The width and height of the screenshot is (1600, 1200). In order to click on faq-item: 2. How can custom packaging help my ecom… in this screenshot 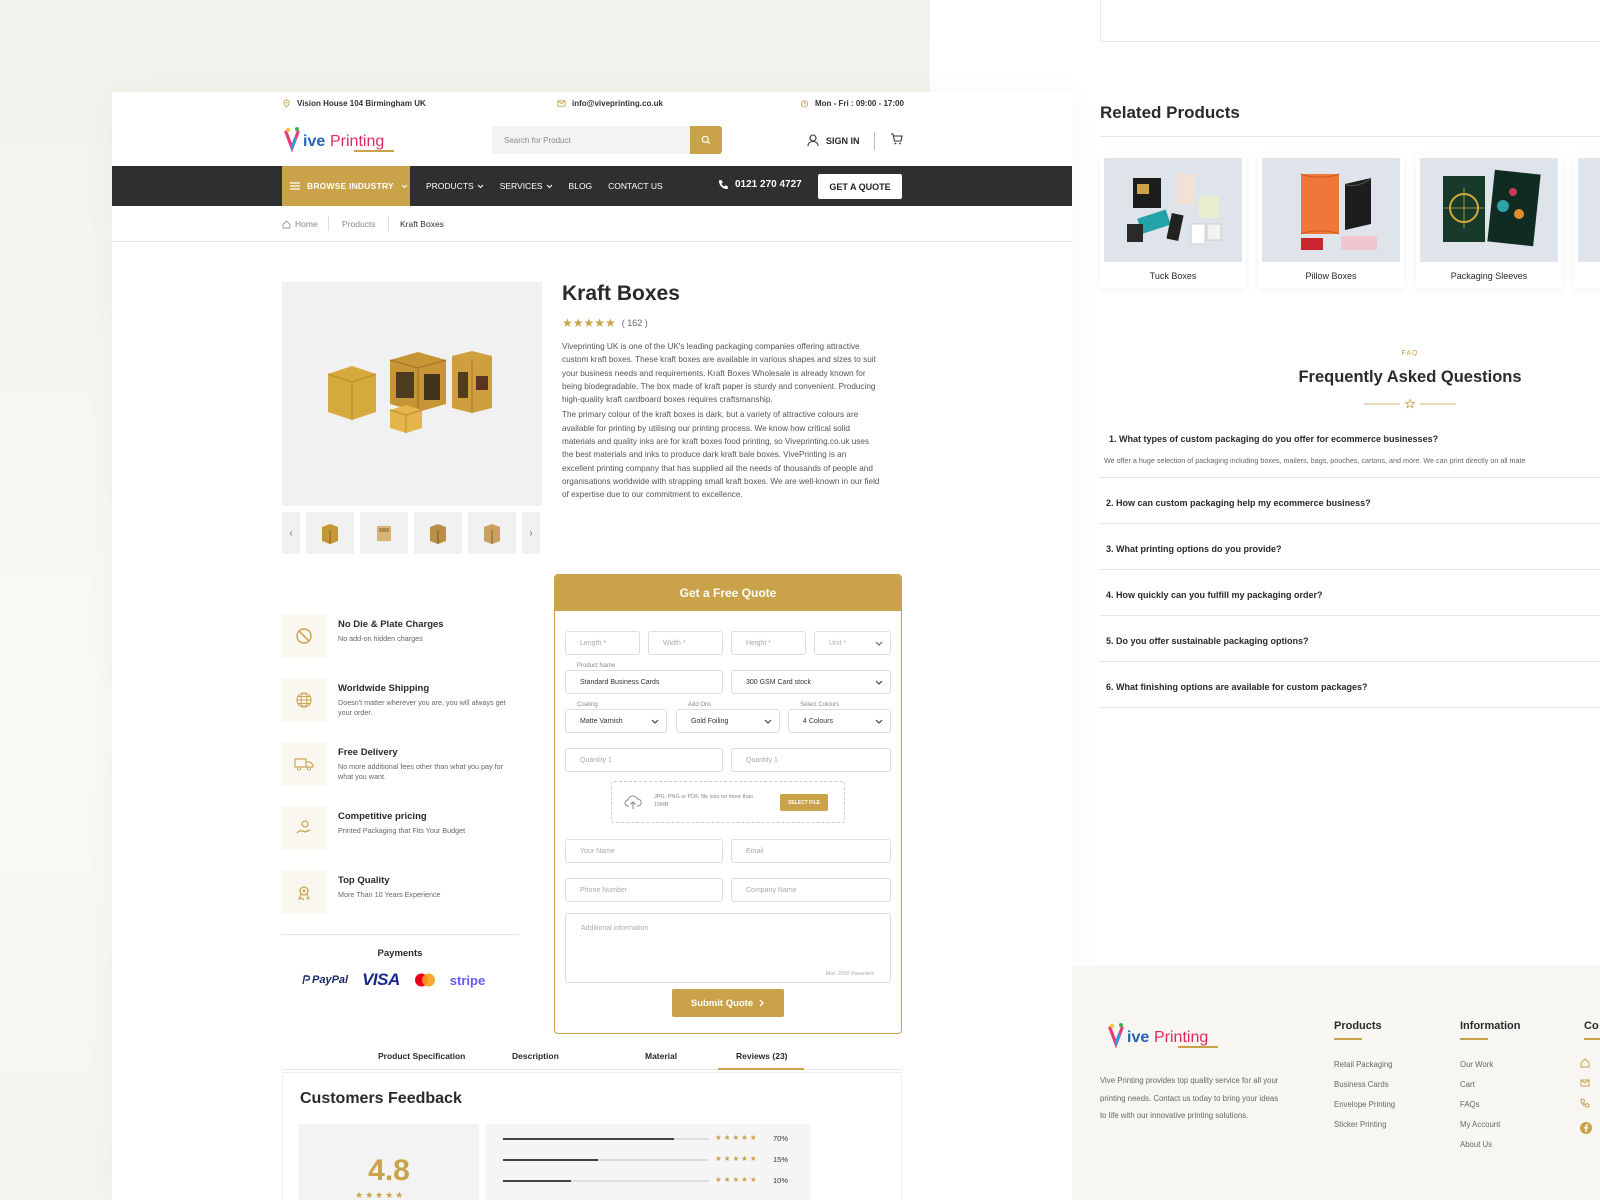, I will do `click(1350, 501)`.